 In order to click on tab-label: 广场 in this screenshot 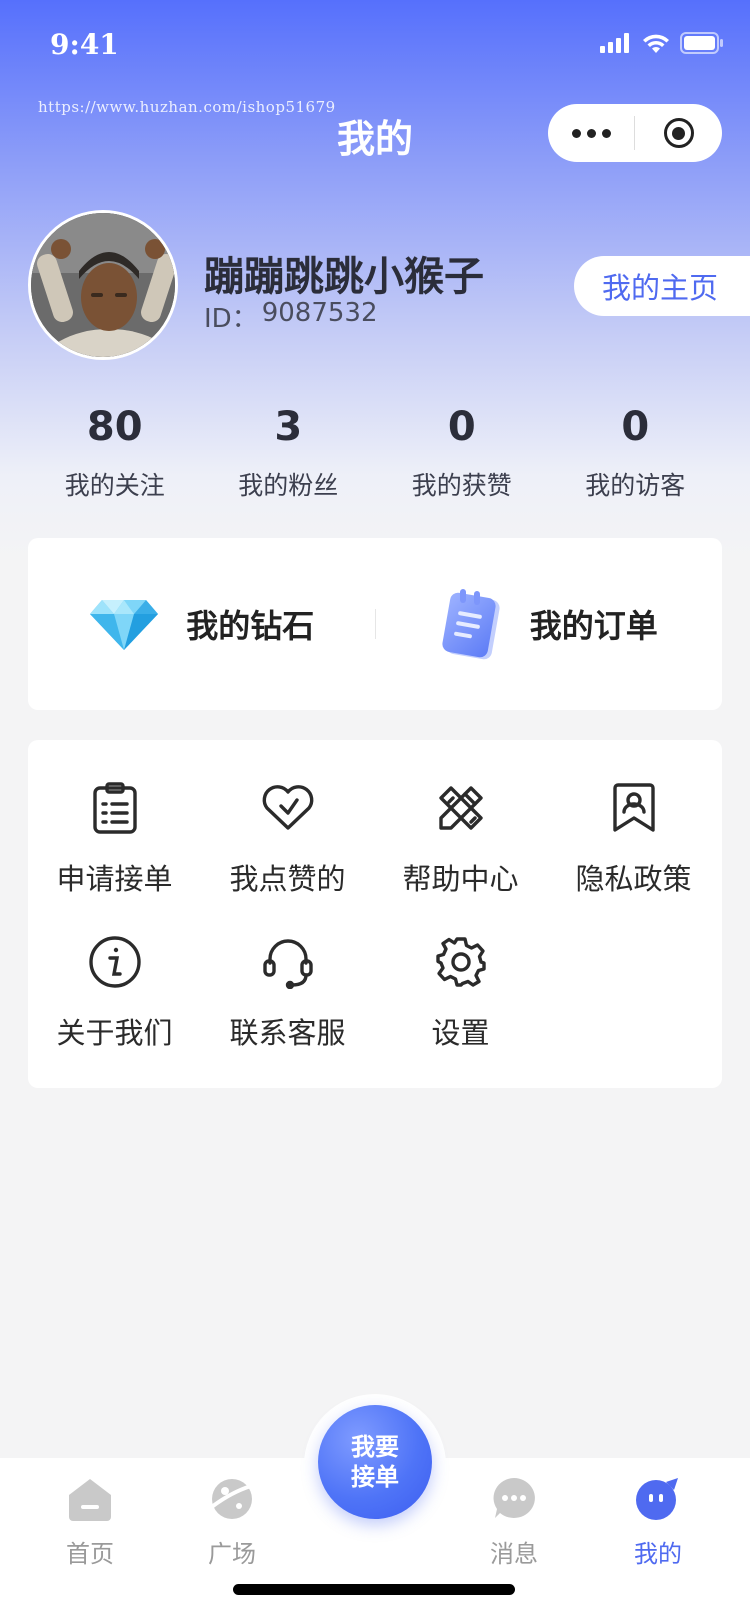, I will do `click(232, 1554)`.